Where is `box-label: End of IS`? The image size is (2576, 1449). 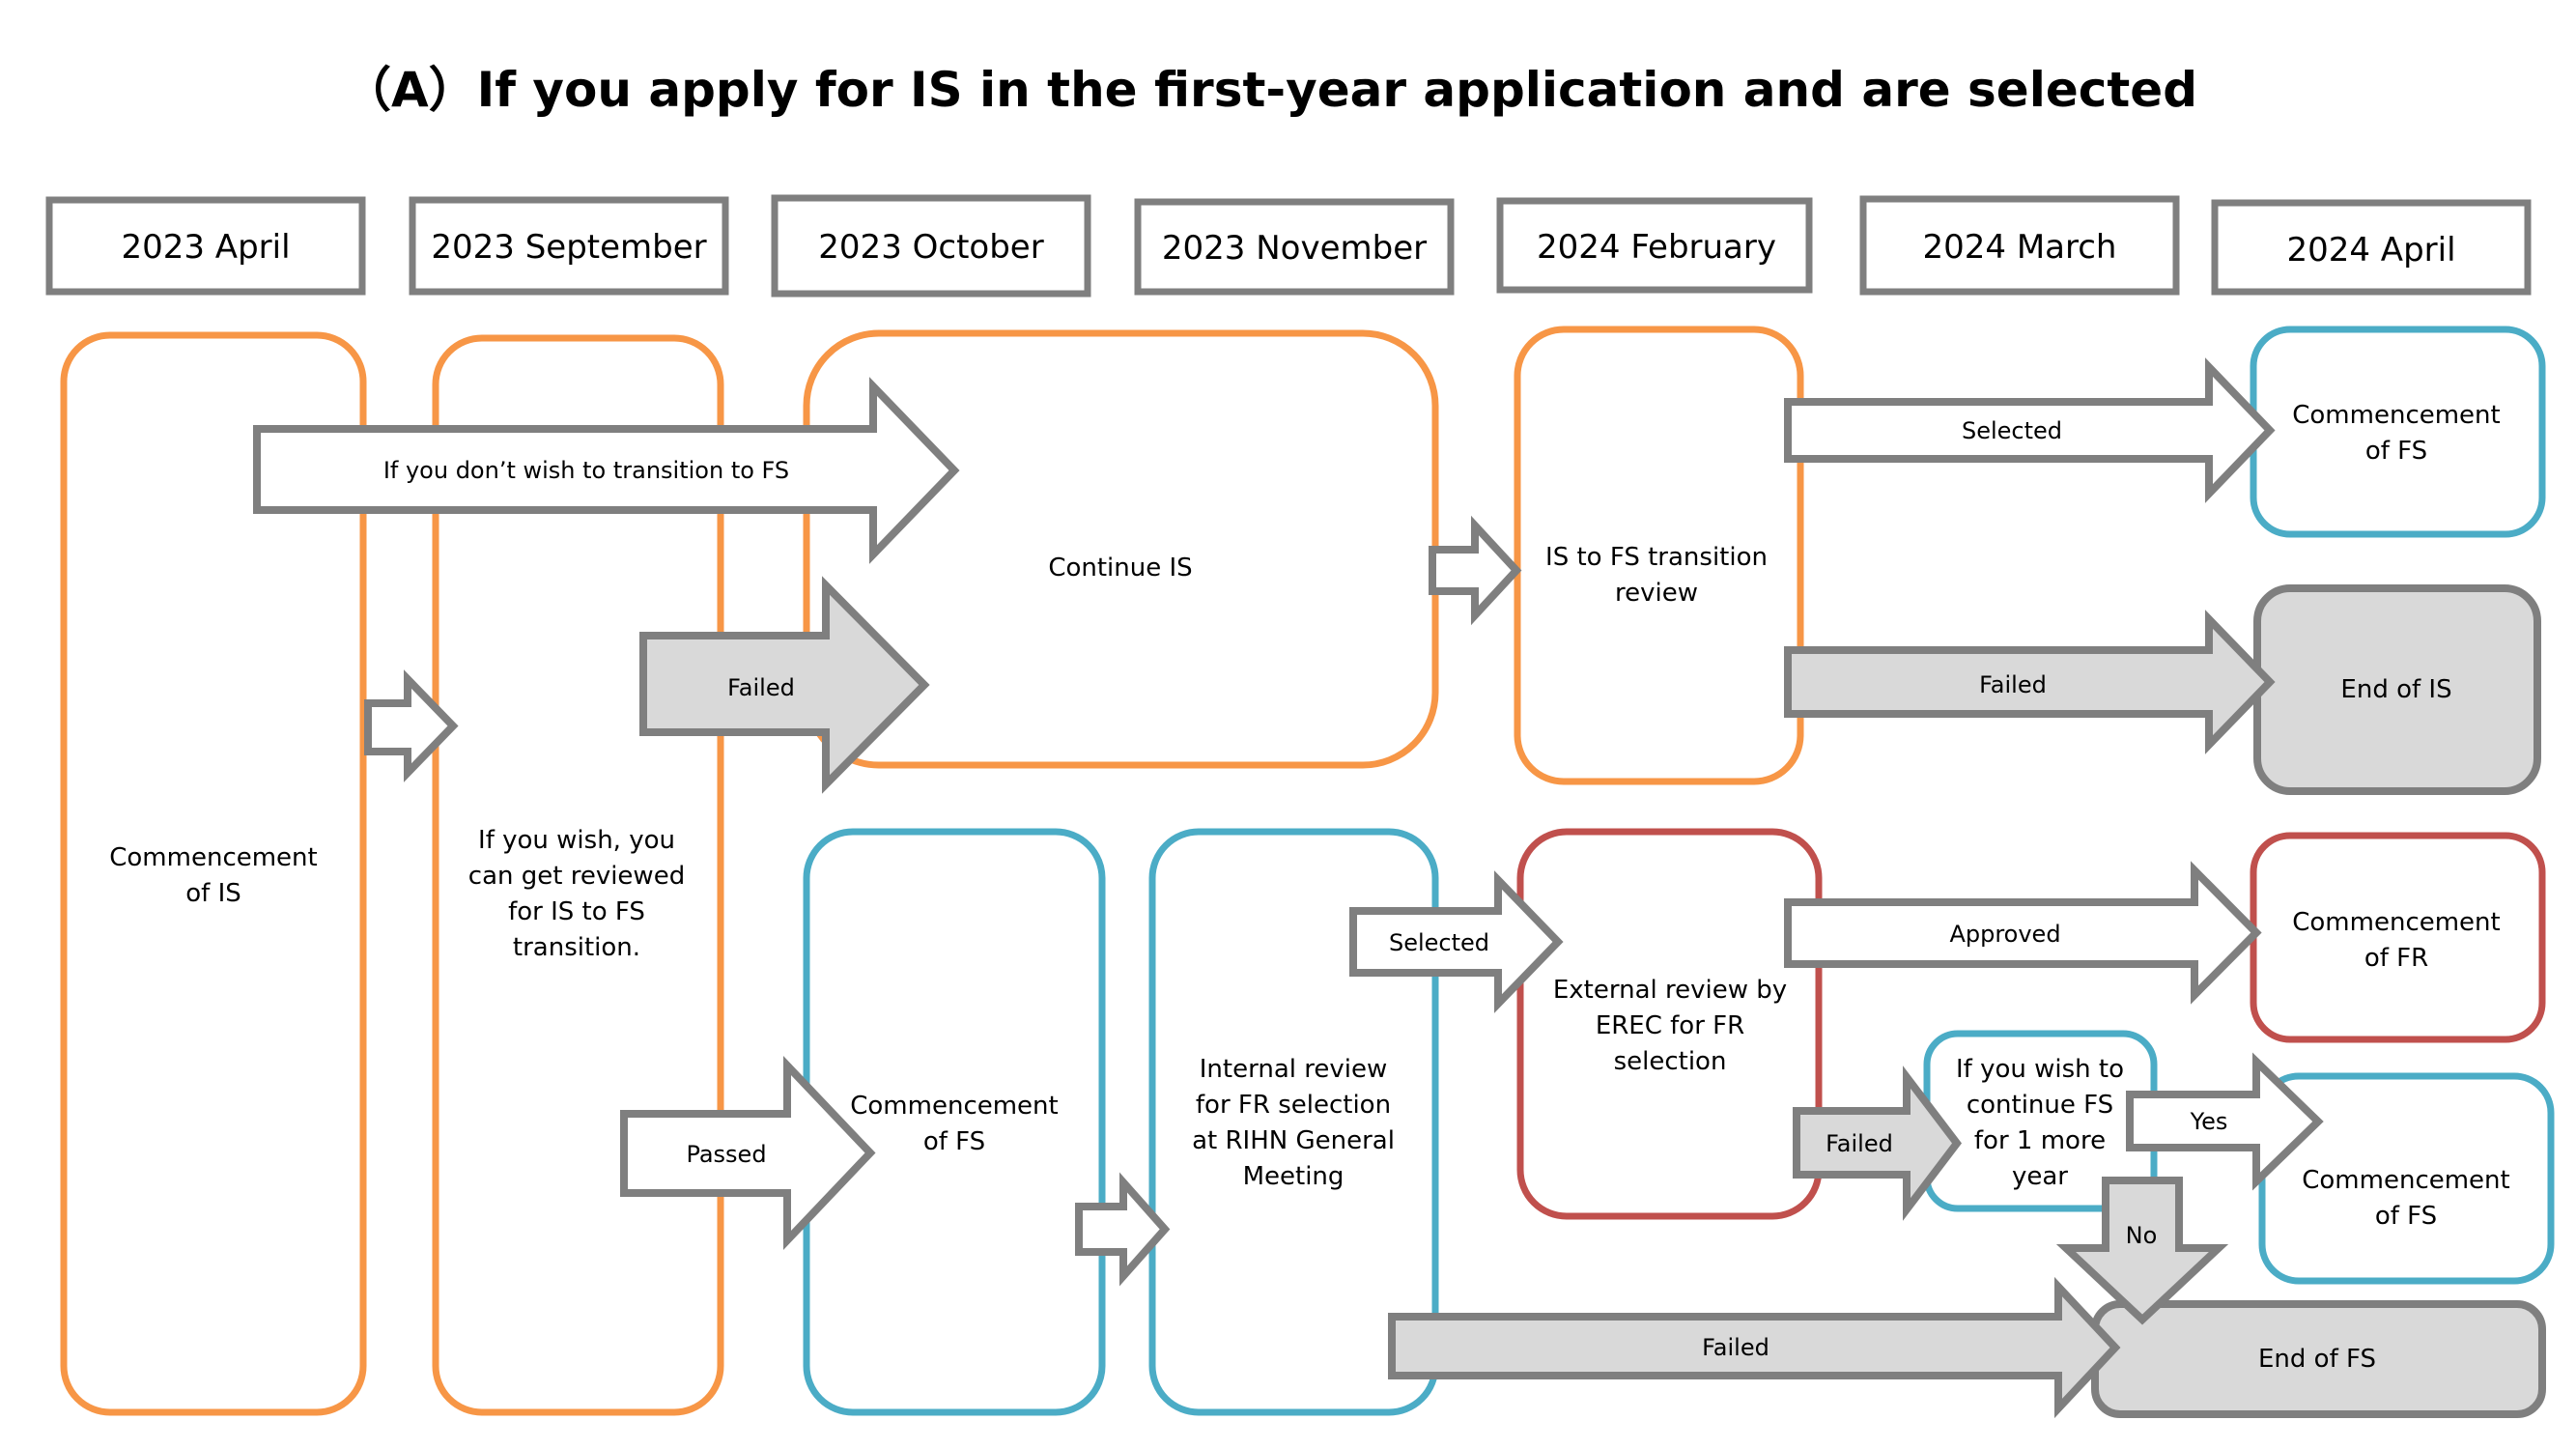 box-label: End of IS is located at coordinates (2395, 689).